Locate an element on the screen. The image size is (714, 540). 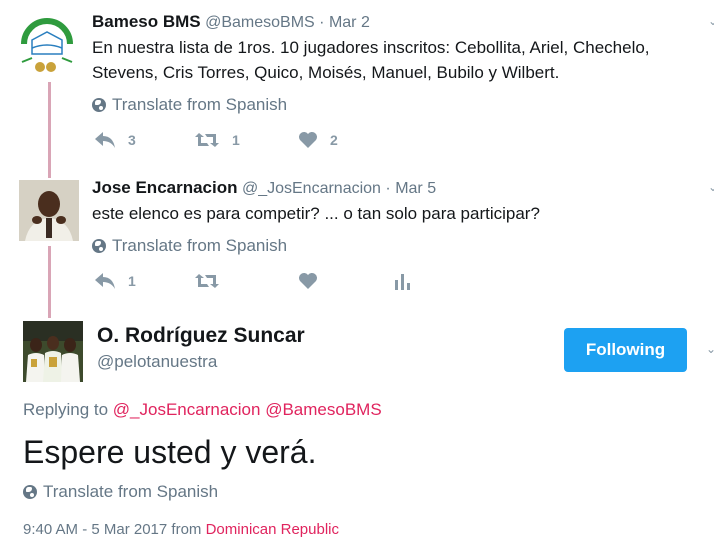
tweet1-translate-label: Translate from Spanish is located at coordinates (200, 104).